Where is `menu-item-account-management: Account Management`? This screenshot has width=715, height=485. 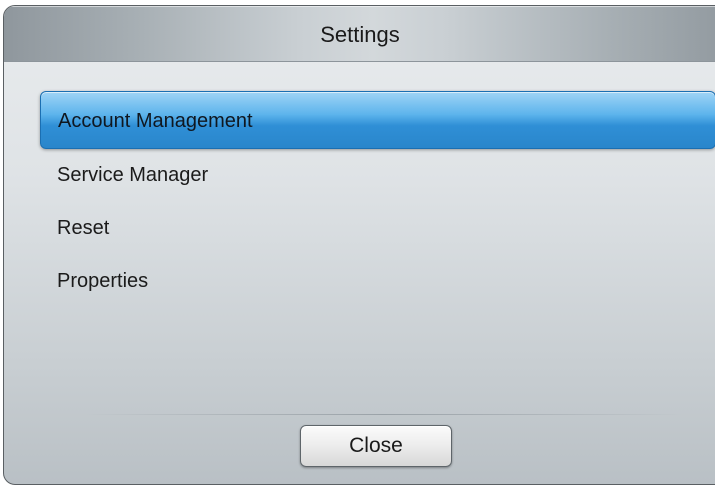
menu-item-account-management: Account Management is located at coordinates (377, 120).